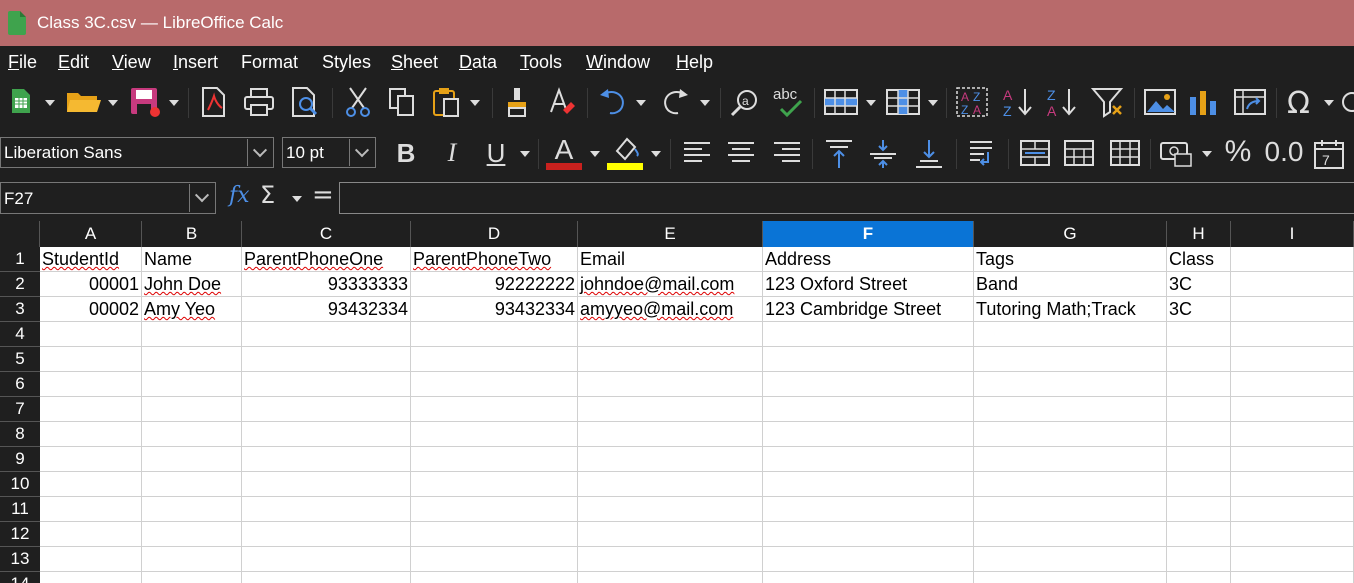  What do you see at coordinates (267, 195) in the screenshot?
I see `sum-icon: Σ` at bounding box center [267, 195].